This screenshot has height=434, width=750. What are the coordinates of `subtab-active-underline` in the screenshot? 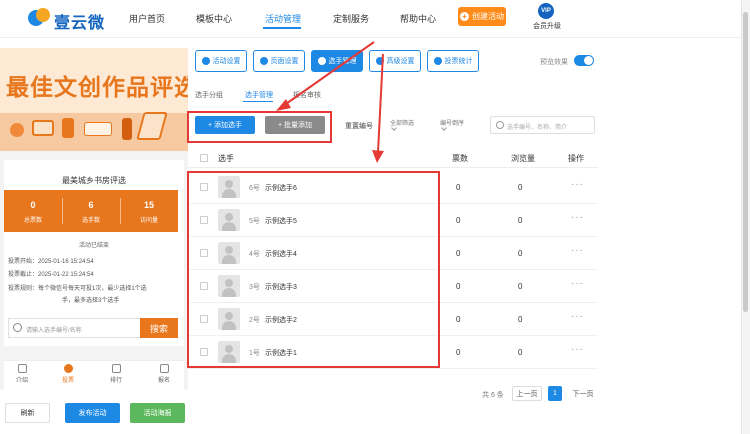 It's located at (258, 101).